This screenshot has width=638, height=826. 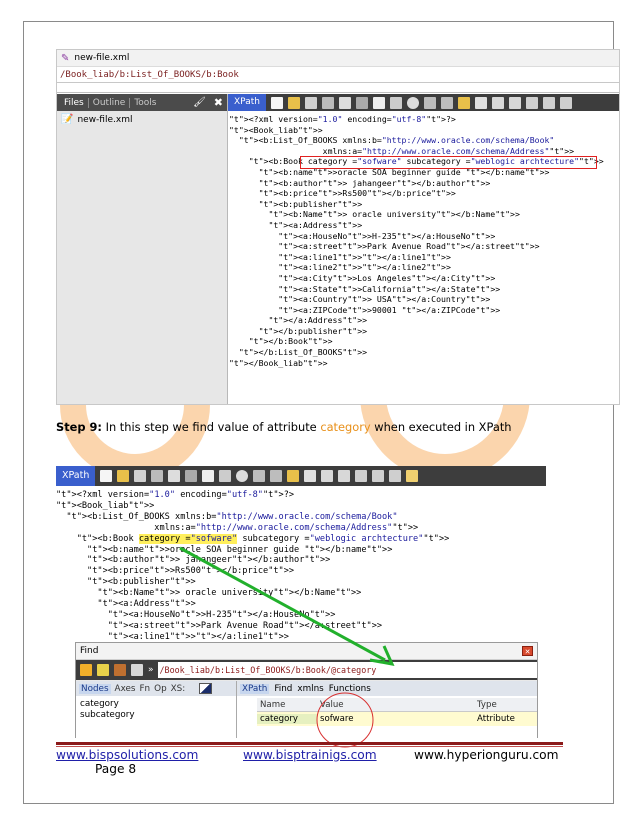 What do you see at coordinates (142, 249) in the screenshot?
I see `files-panel: Files Outline Tools 🖌 ✖ 📝 new-file.xml` at bounding box center [142, 249].